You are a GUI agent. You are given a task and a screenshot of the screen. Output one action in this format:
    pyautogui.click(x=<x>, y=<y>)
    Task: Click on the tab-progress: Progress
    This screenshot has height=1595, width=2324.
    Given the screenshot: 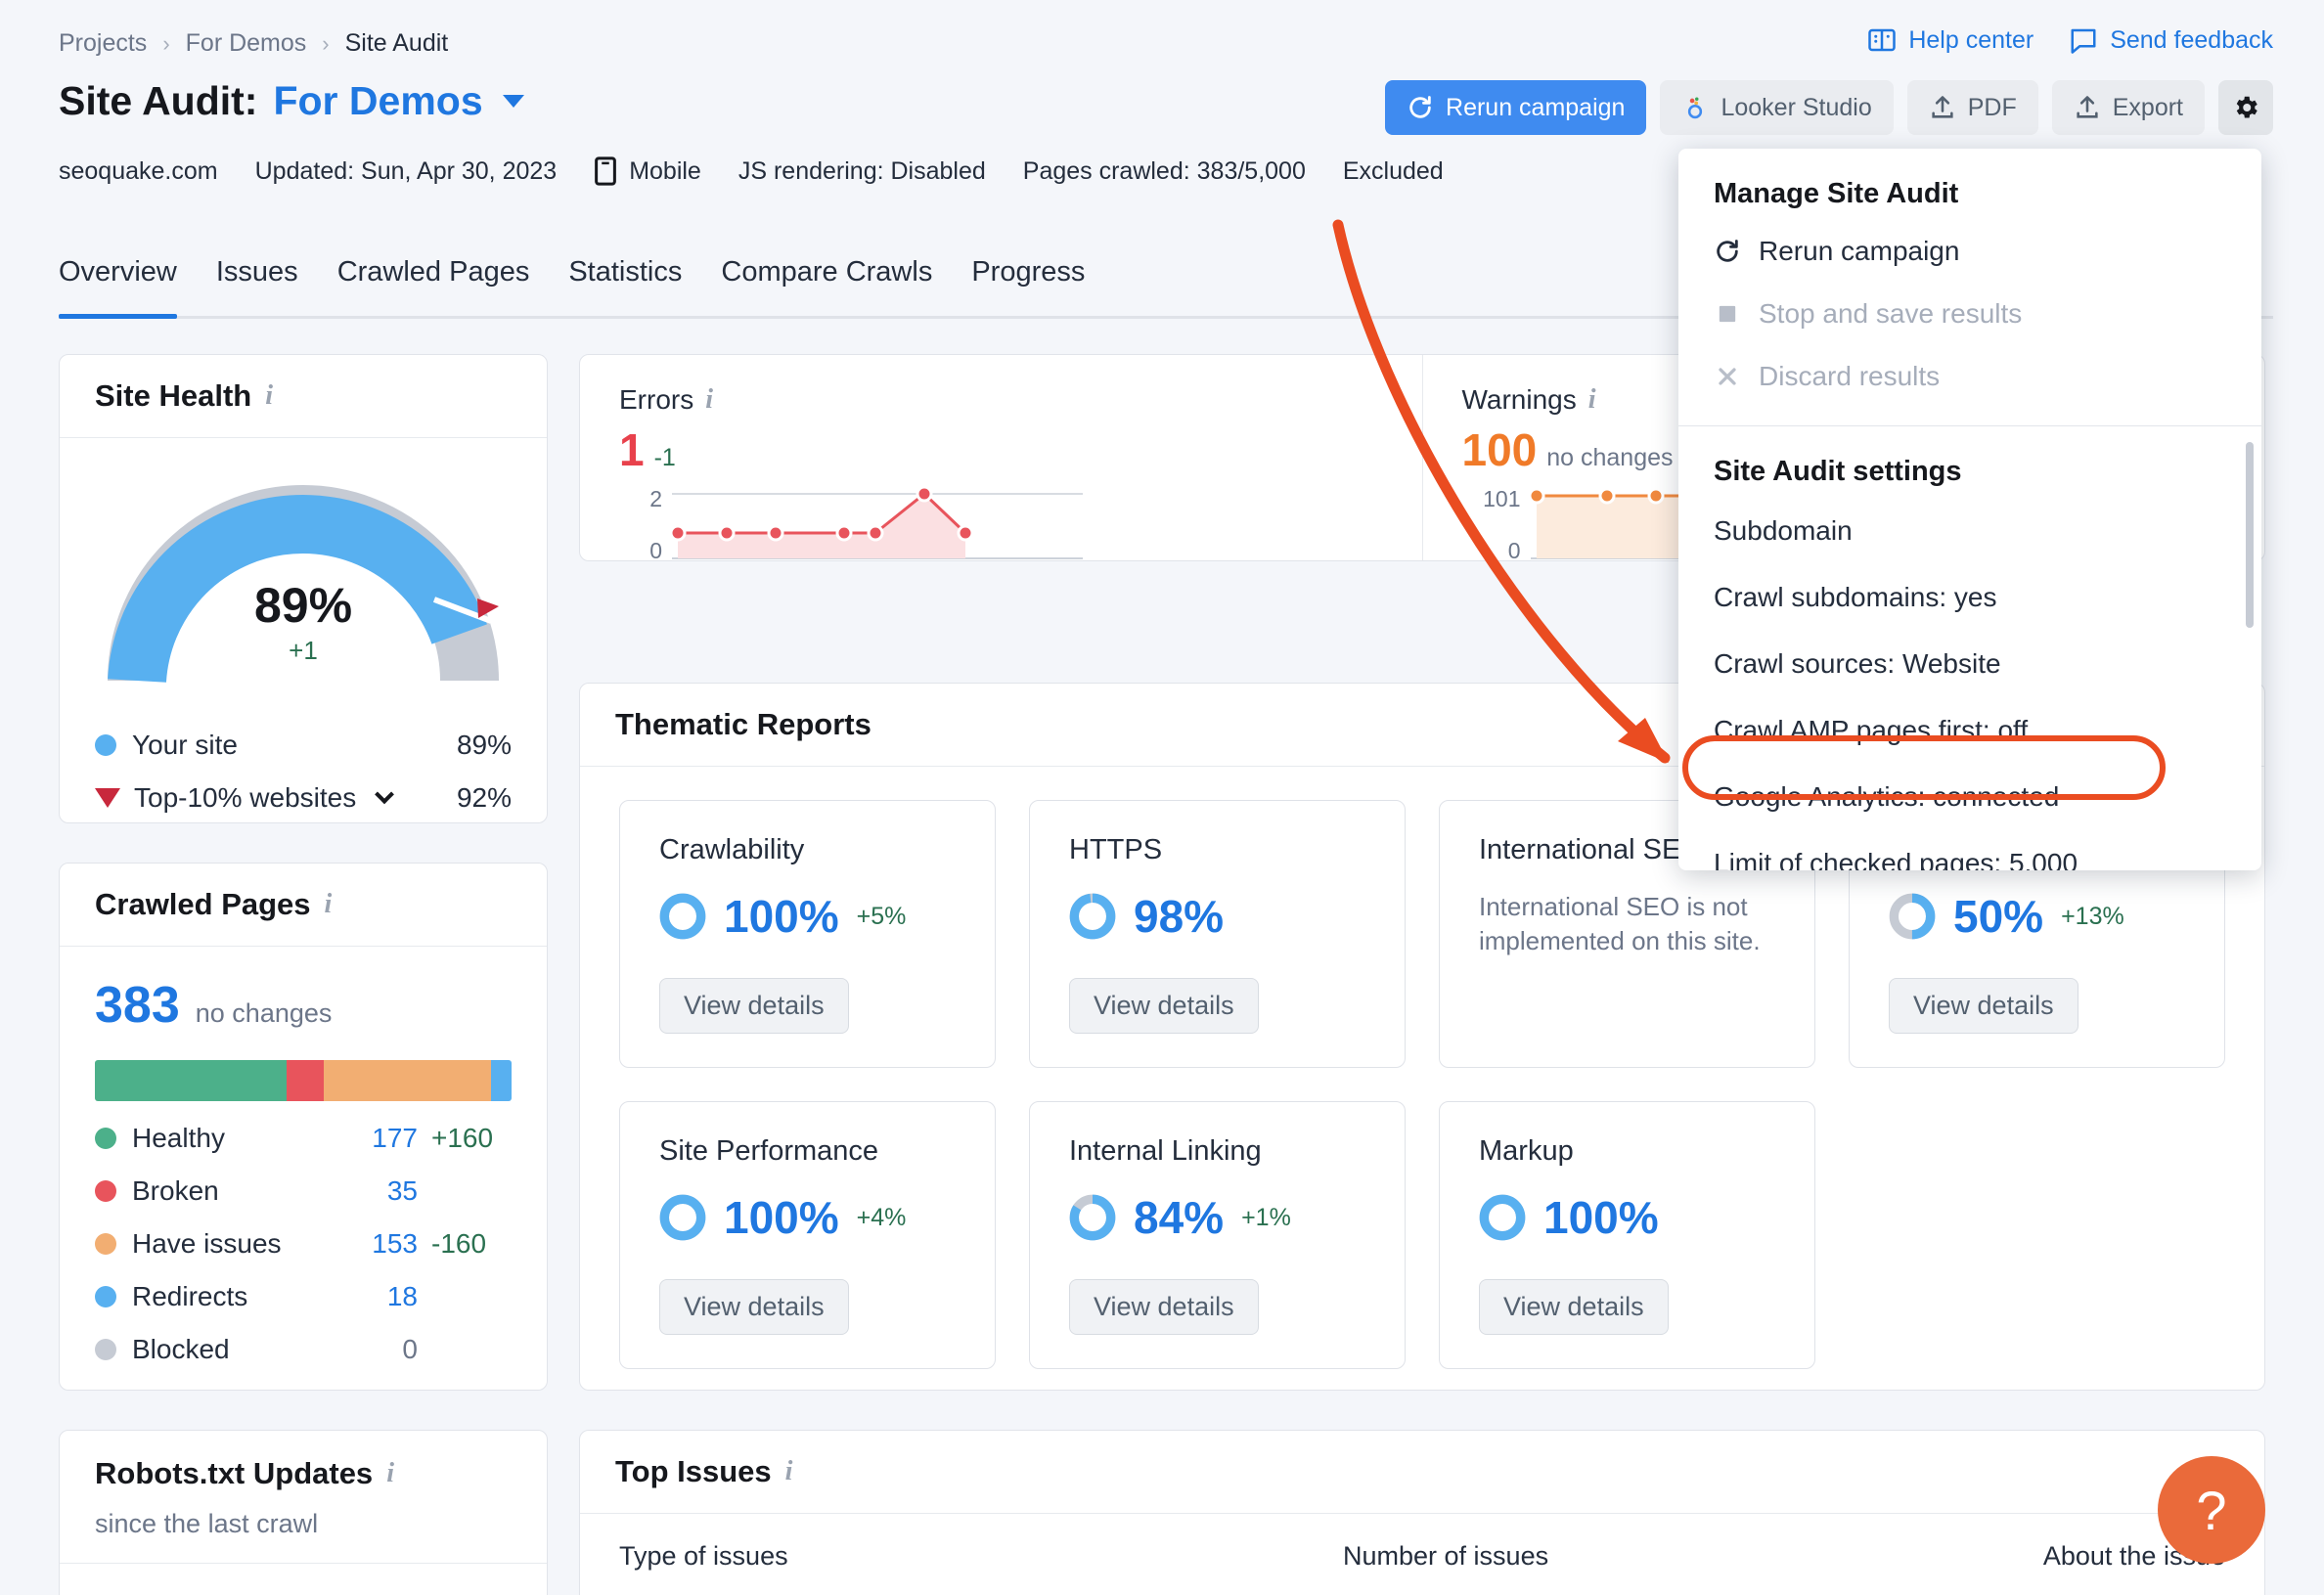 What is the action you would take?
    pyautogui.click(x=1028, y=279)
    